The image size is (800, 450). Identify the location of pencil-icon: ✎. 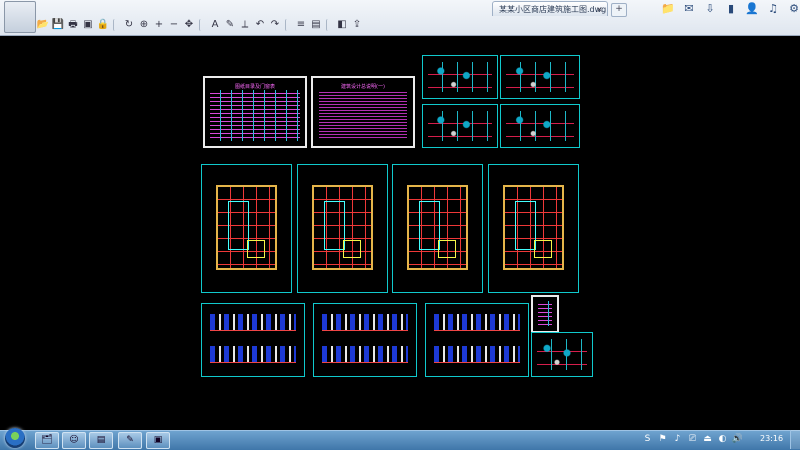
(230, 25).